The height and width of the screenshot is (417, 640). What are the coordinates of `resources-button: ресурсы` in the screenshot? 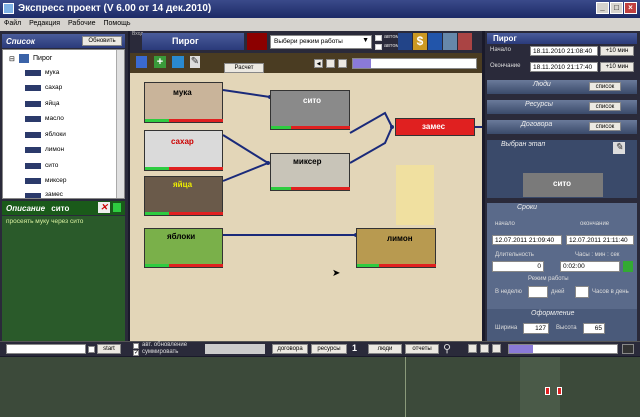 It's located at (329, 349).